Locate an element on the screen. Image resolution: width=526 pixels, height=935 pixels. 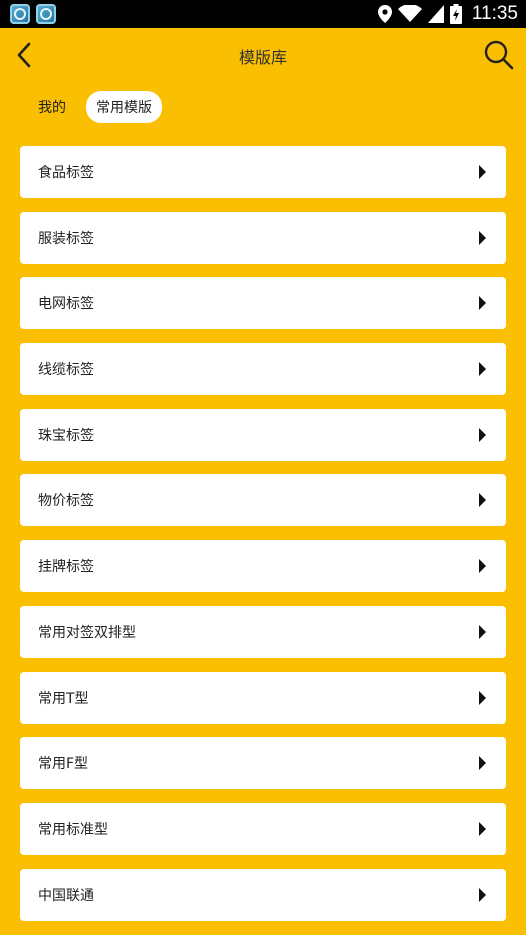
list-item-hang-tag-label: 挂牌标签 is located at coordinates (263, 566).